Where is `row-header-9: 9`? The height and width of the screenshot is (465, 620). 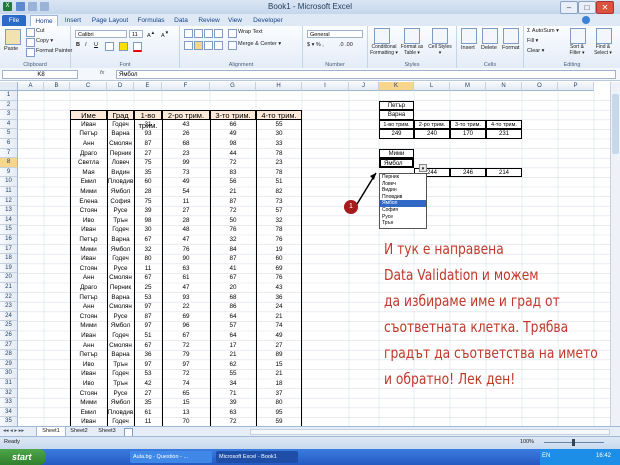 row-header-9: 9 is located at coordinates (9, 172).